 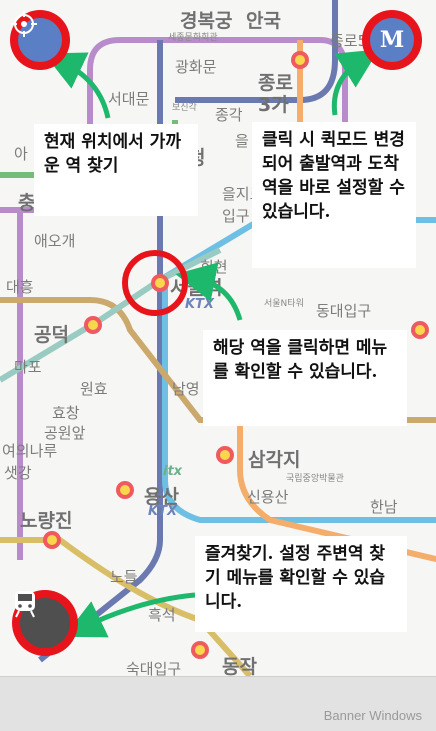 I want to click on callout-station: 해당 역을 클릭하면 메뉴를 확인할 수 있습니다., so click(x=305, y=378).